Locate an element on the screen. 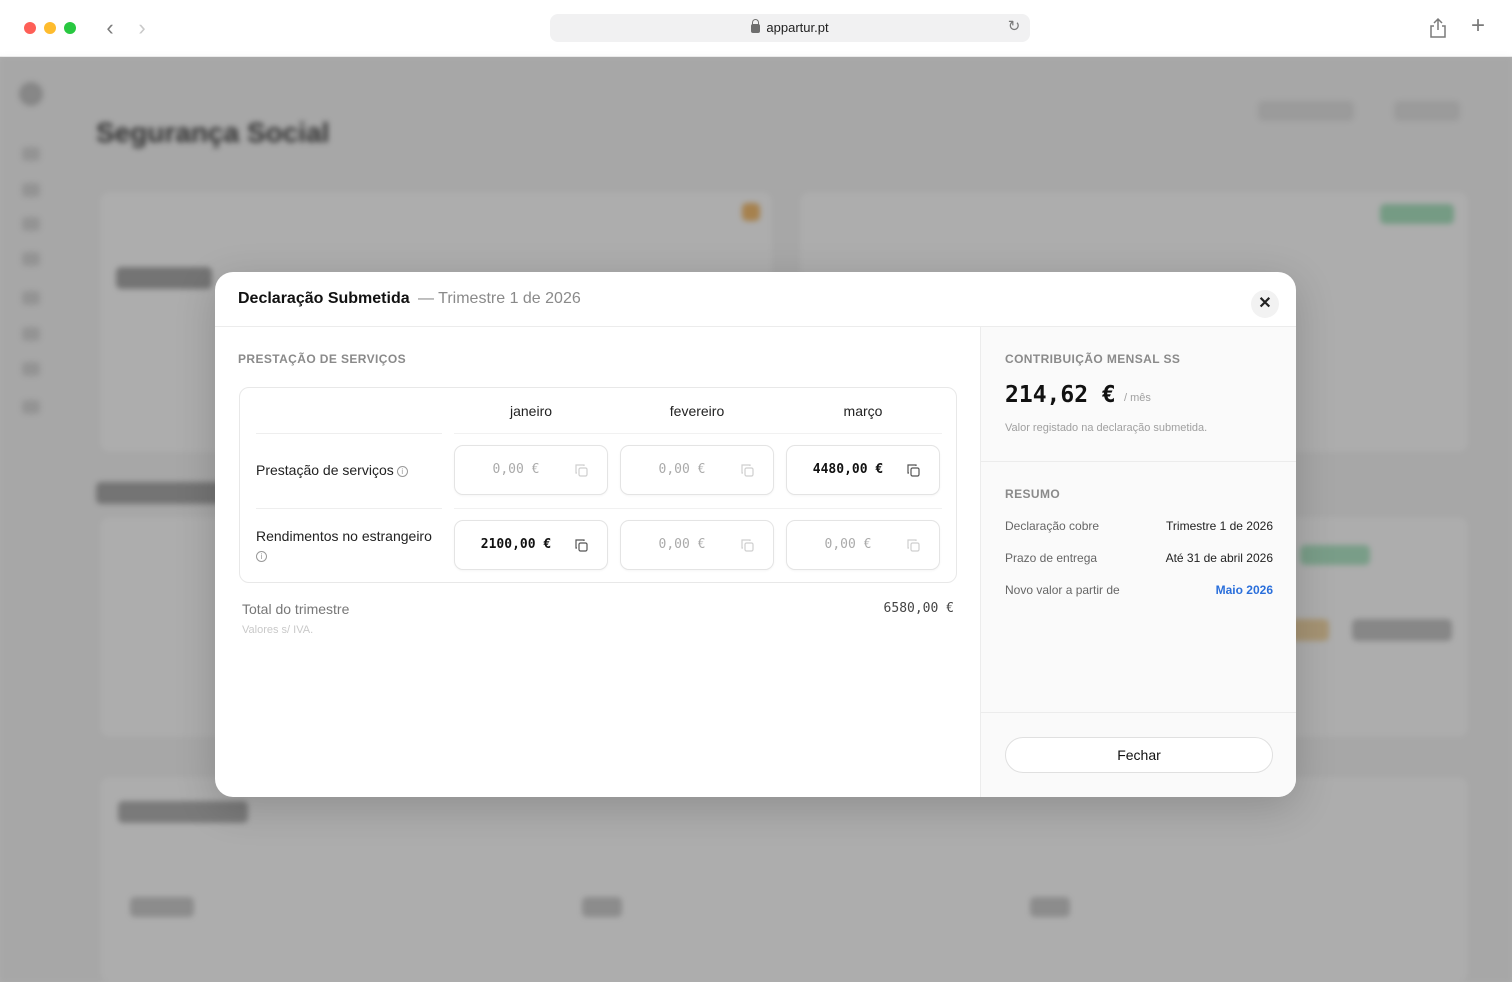  browser-toolbar: ‹ › appartur.pt ↻ + is located at coordinates (756, 28).